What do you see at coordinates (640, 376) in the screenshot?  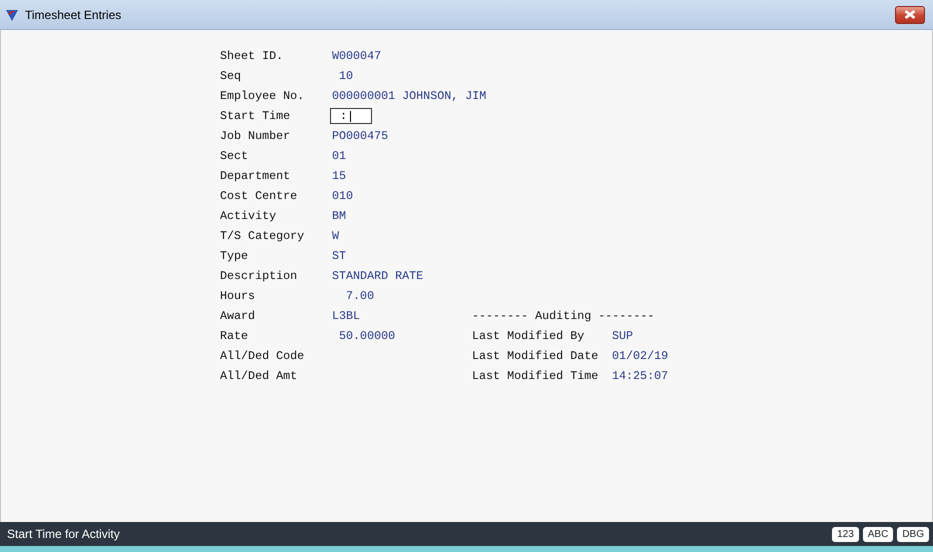 I see `field-value: 14:25:07` at bounding box center [640, 376].